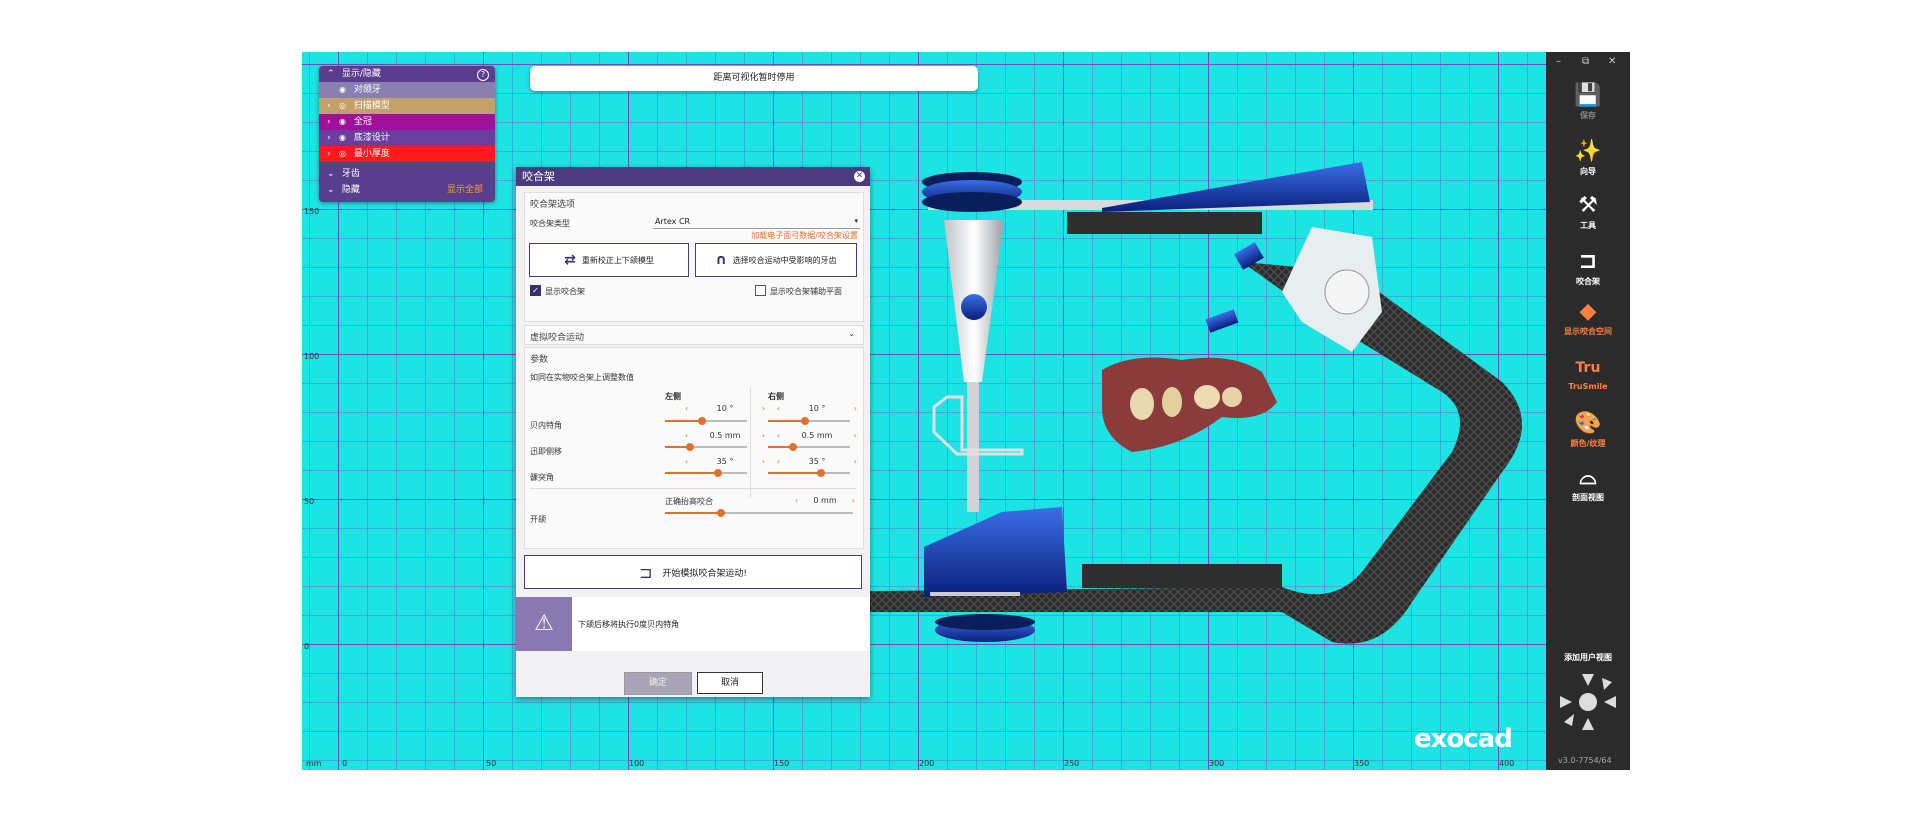 The image size is (1920, 818). I want to click on tool-wizard: ✨ 向导, so click(1588, 157).